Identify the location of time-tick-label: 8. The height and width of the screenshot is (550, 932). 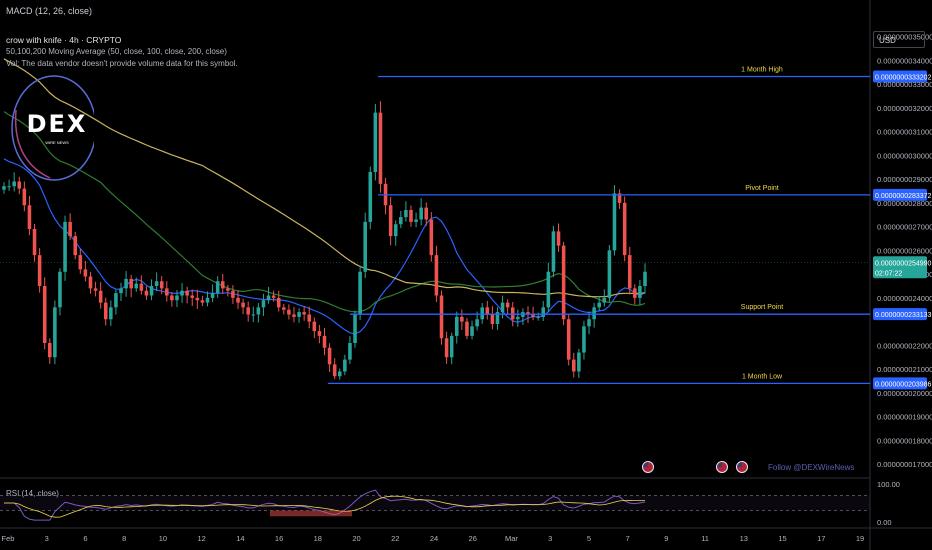
(124, 538).